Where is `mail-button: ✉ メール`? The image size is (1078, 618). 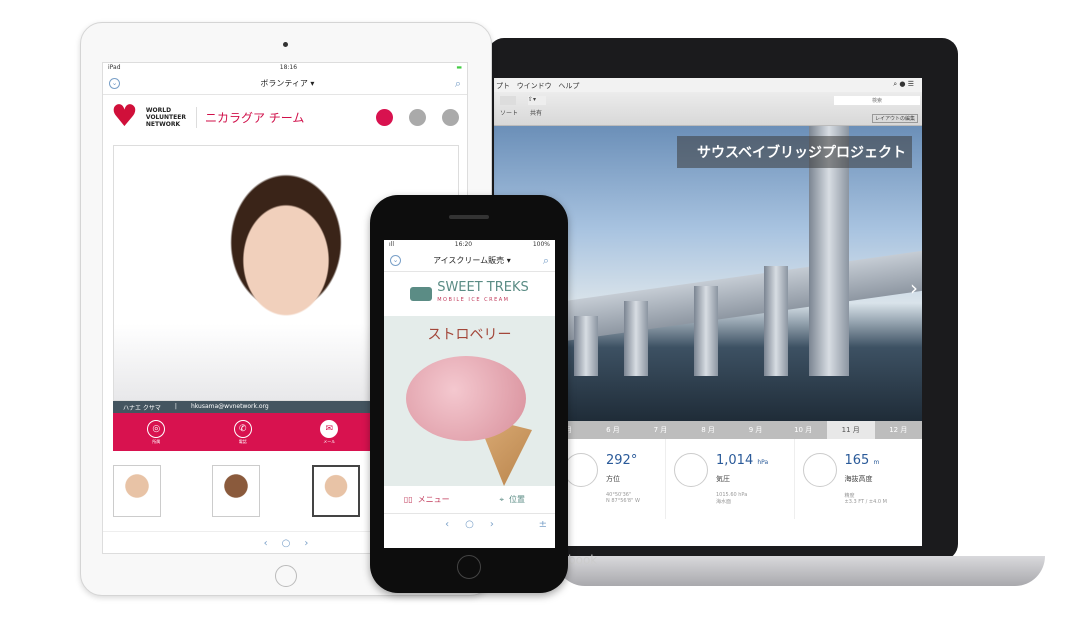 mail-button: ✉ メール is located at coordinates (329, 432).